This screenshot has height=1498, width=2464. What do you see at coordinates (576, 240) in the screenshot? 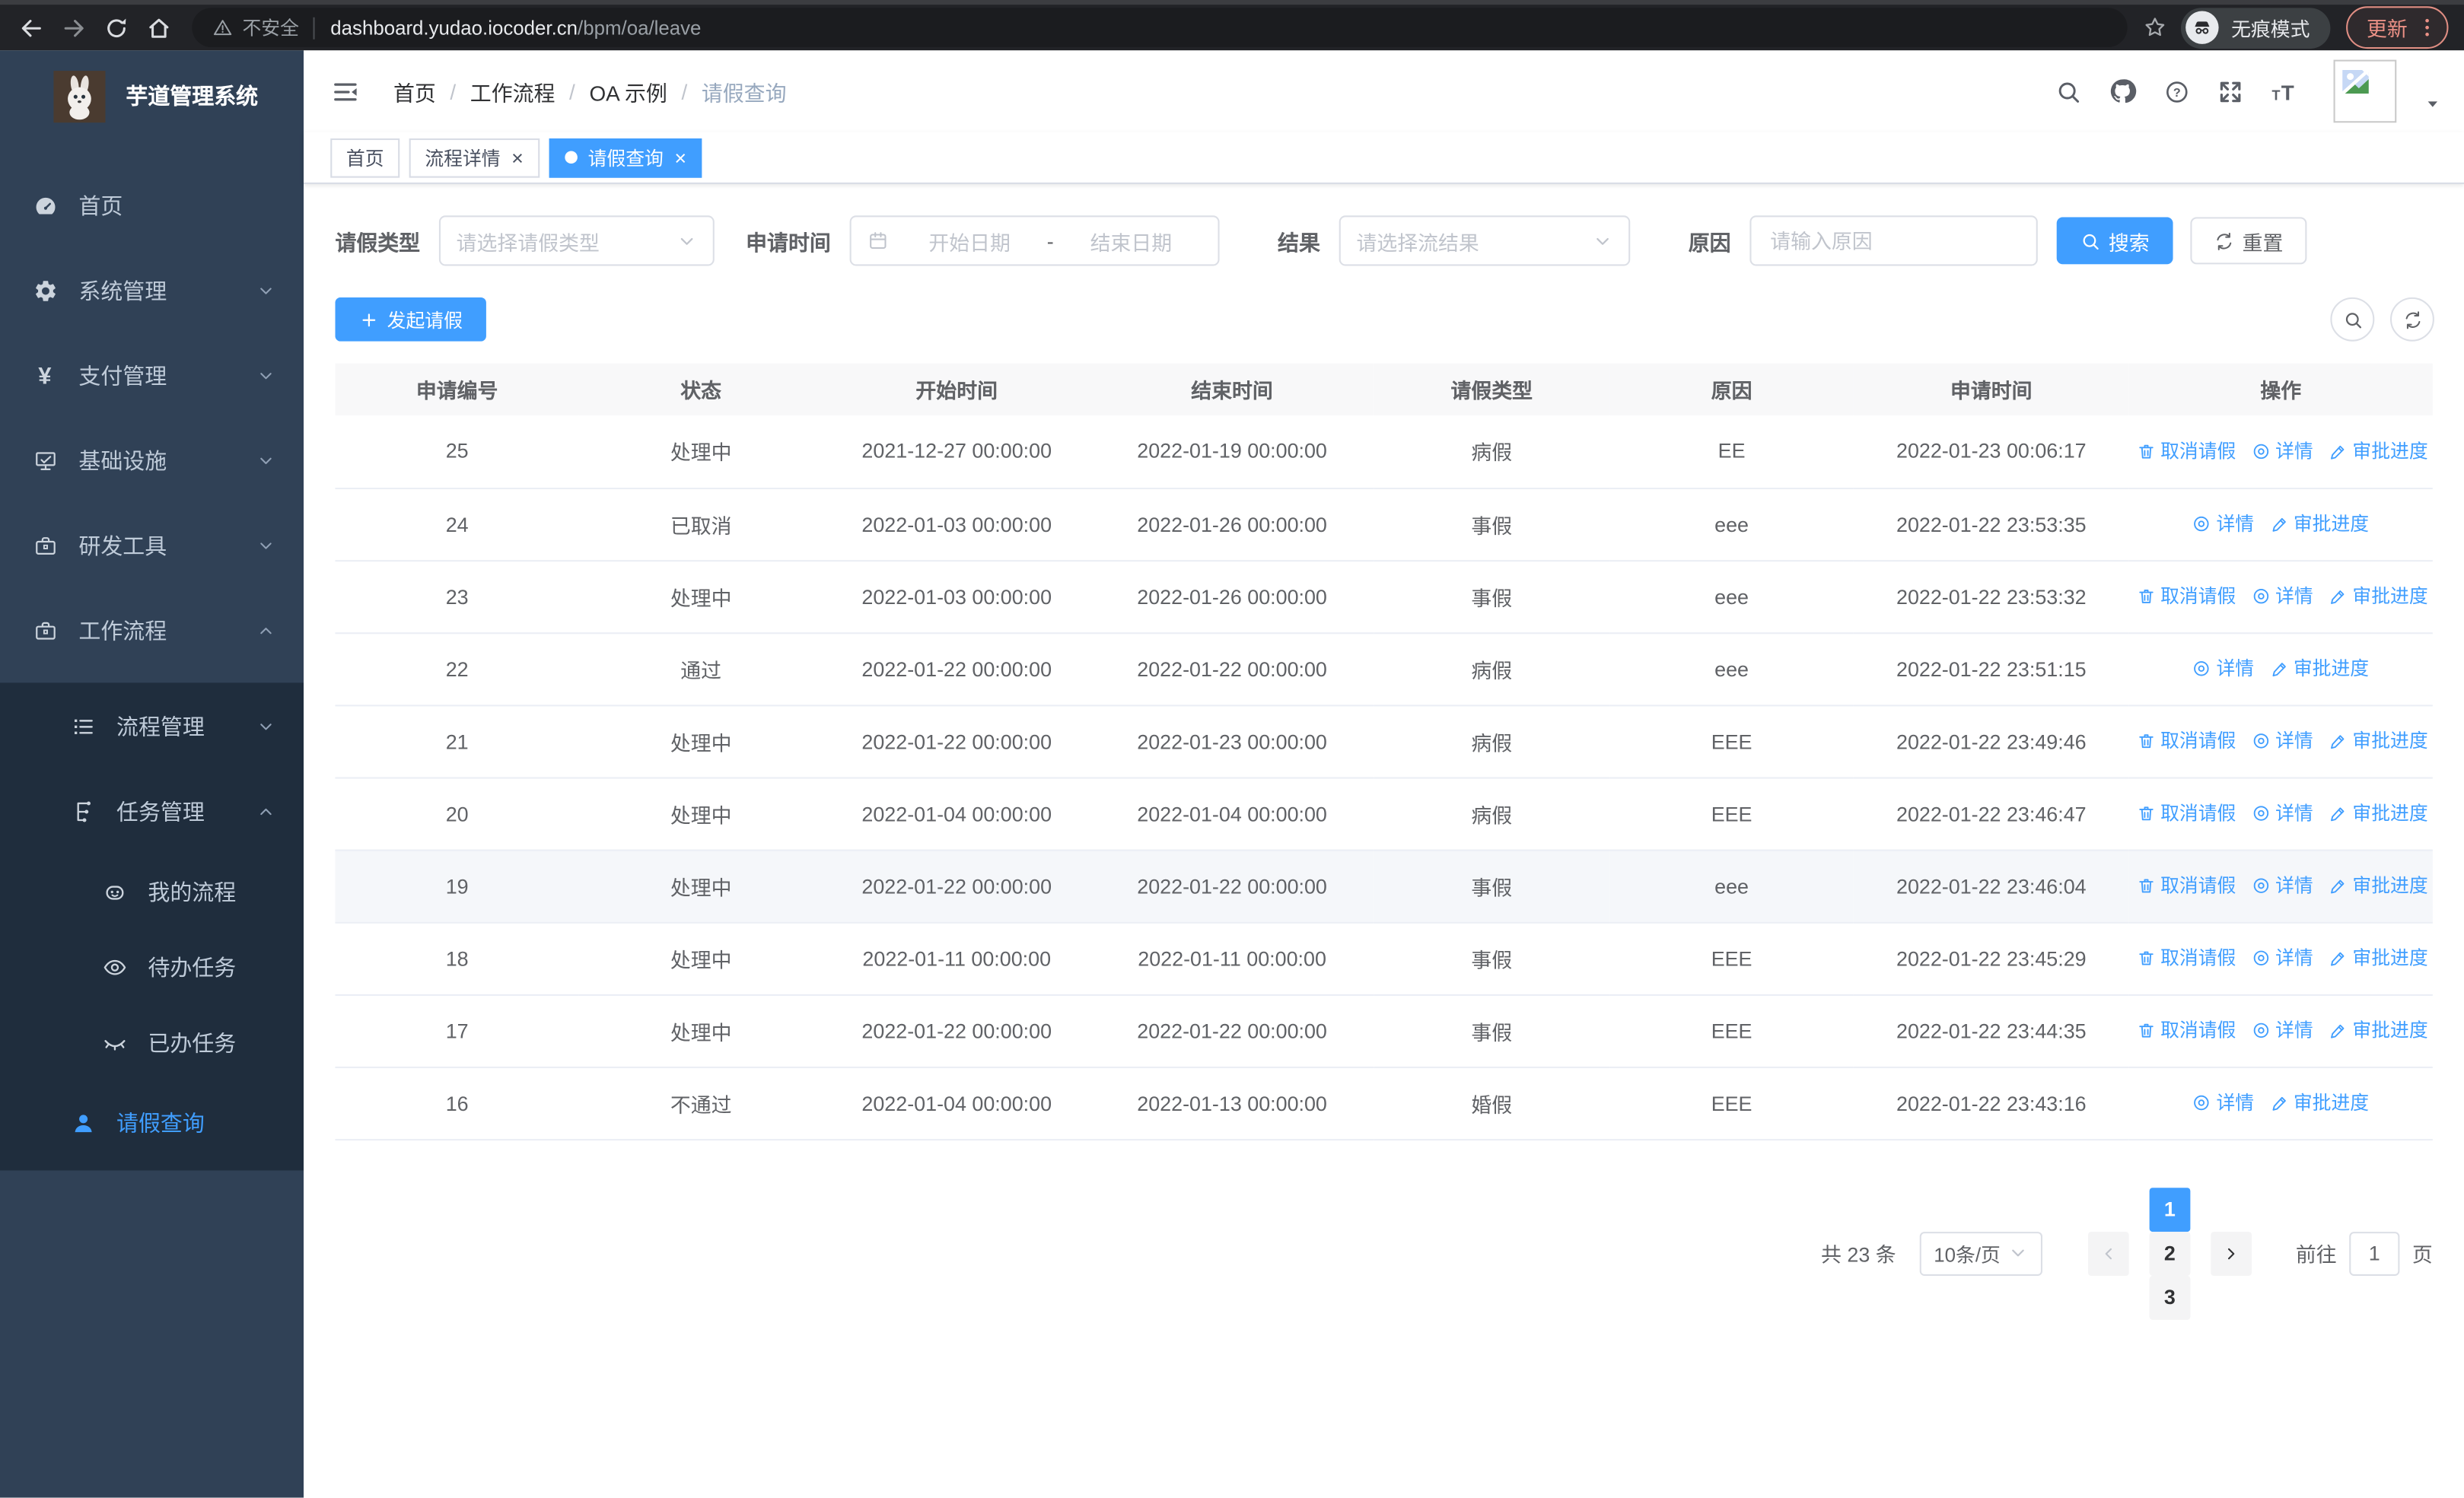
I see `leave-type-select: 请选择请假类型` at bounding box center [576, 240].